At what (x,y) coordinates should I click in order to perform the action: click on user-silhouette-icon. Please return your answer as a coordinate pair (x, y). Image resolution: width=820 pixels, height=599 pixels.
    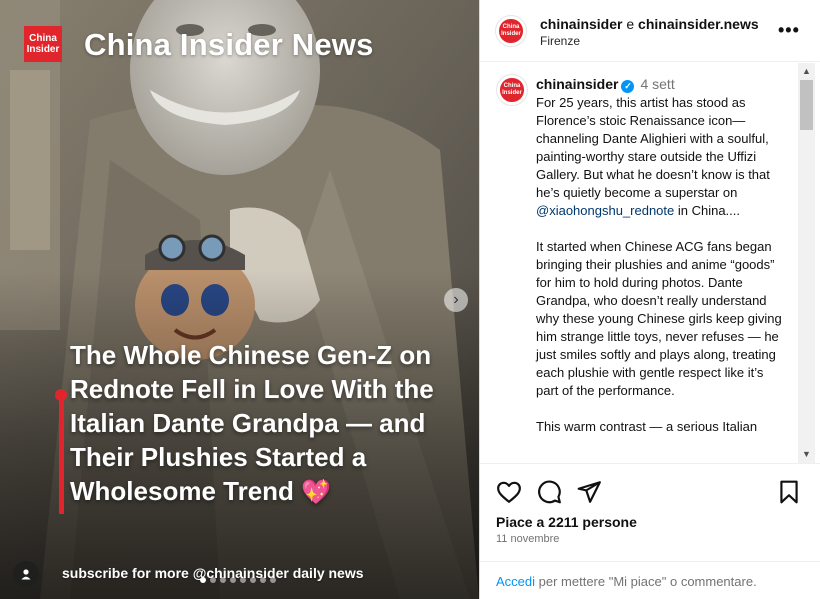
    Looking at the image, I should click on (26, 574).